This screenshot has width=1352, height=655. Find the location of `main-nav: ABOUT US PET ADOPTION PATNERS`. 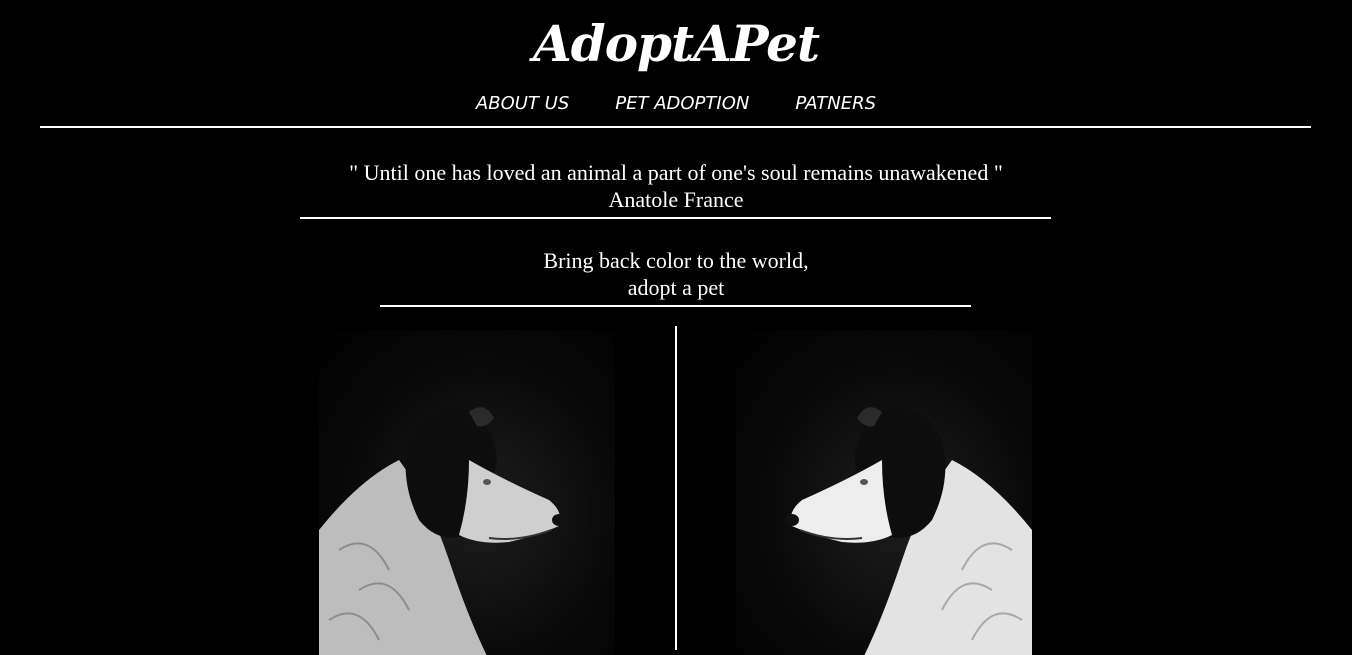

main-nav: ABOUT US PET ADOPTION PATNERS is located at coordinates (676, 104).